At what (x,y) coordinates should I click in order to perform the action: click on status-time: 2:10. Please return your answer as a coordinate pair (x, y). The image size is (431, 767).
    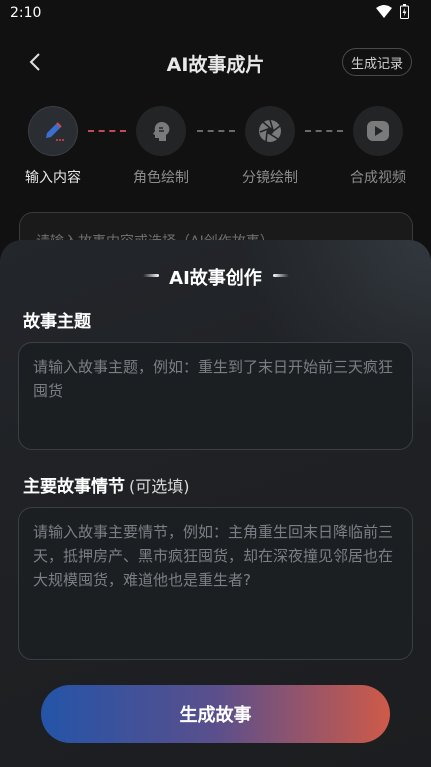
    Looking at the image, I should click on (26, 13).